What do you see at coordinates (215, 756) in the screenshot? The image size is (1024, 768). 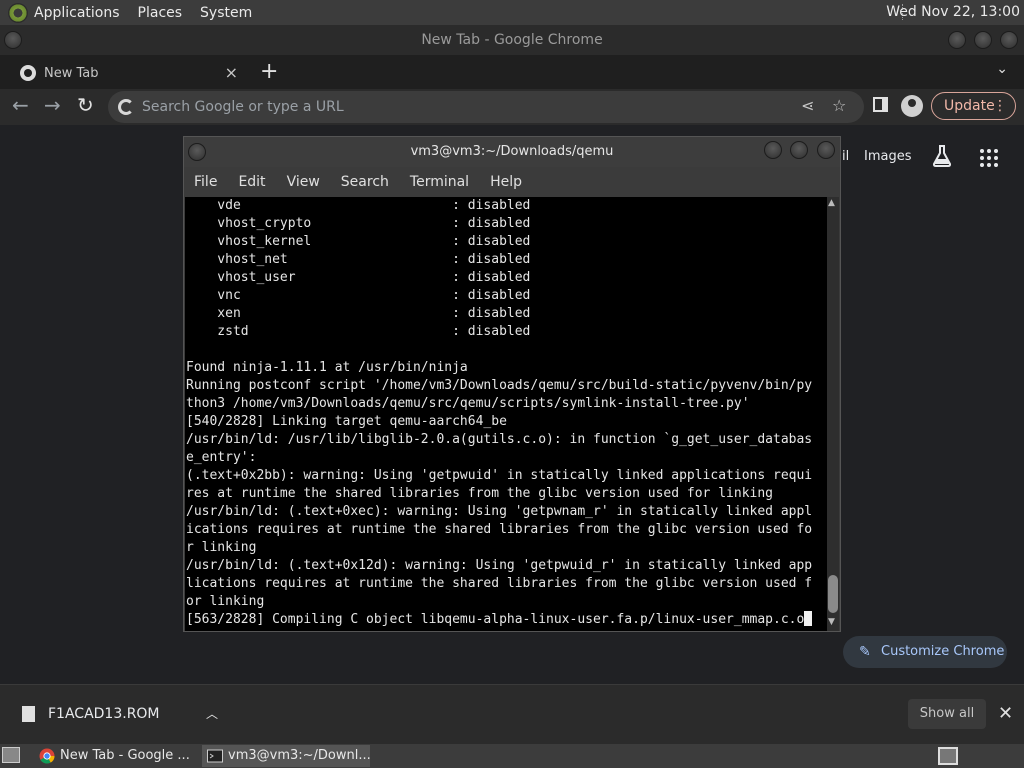 I see `terminal-icon` at bounding box center [215, 756].